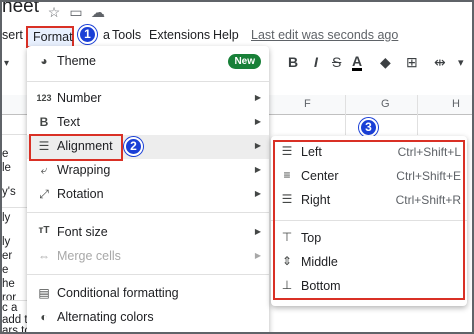  I want to click on star-icon: ☆, so click(54, 12).